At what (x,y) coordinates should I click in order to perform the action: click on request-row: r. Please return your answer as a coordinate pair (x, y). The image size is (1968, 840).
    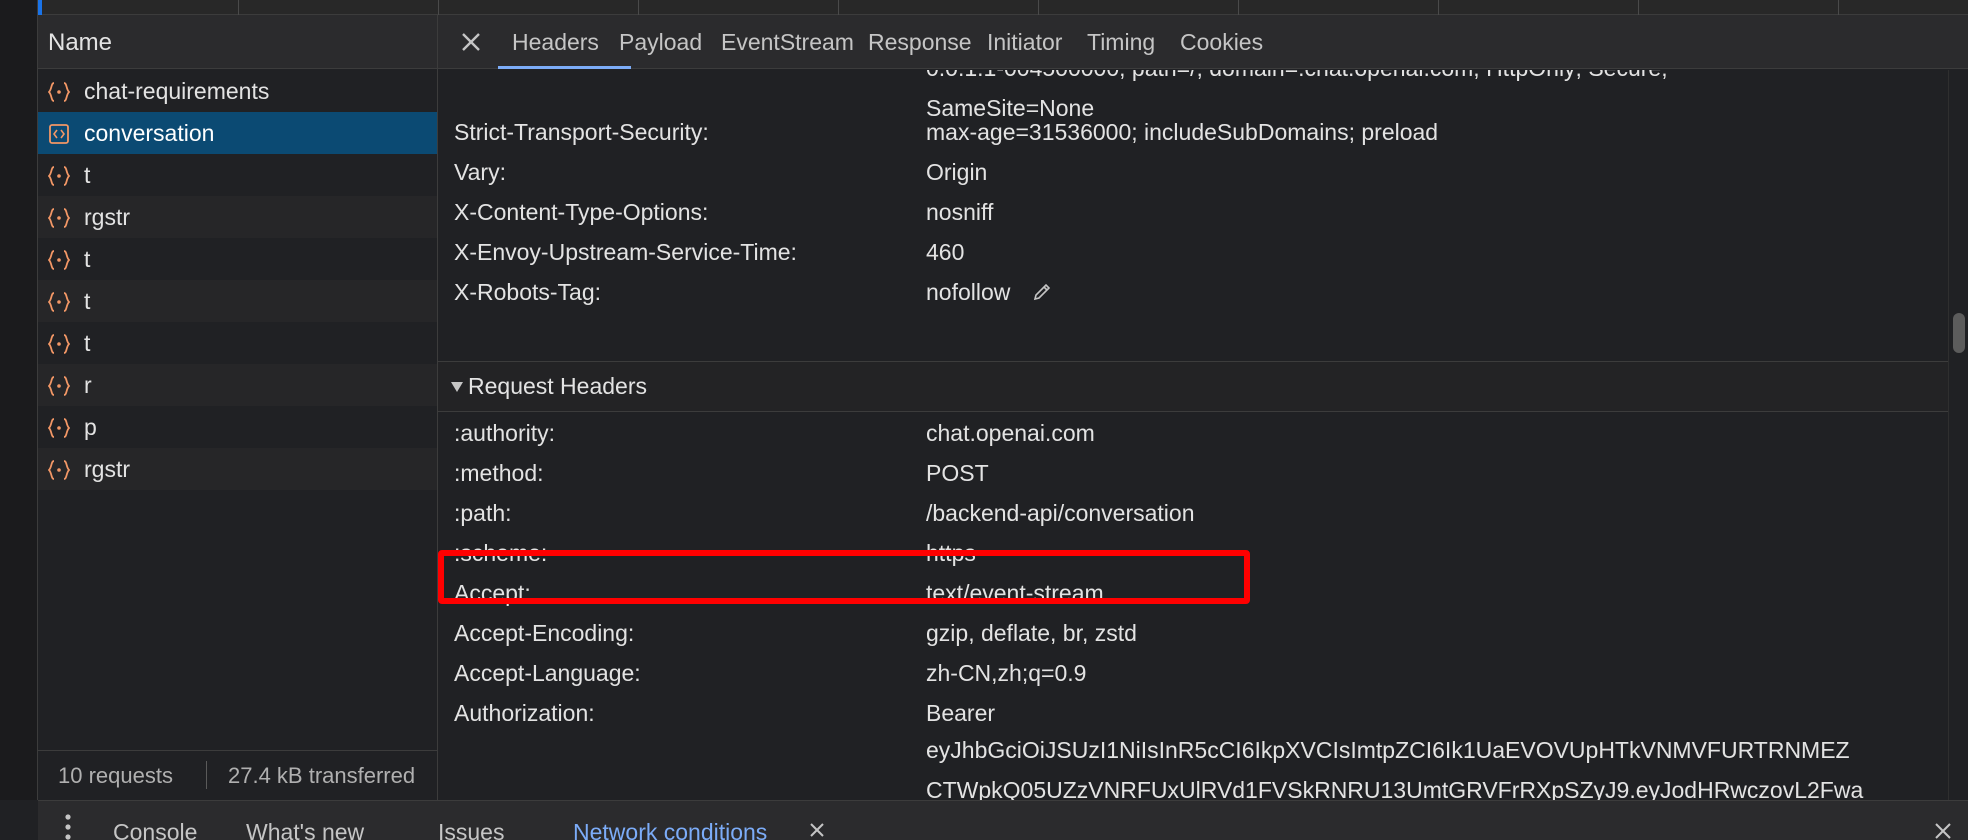
    Looking at the image, I should click on (237, 385).